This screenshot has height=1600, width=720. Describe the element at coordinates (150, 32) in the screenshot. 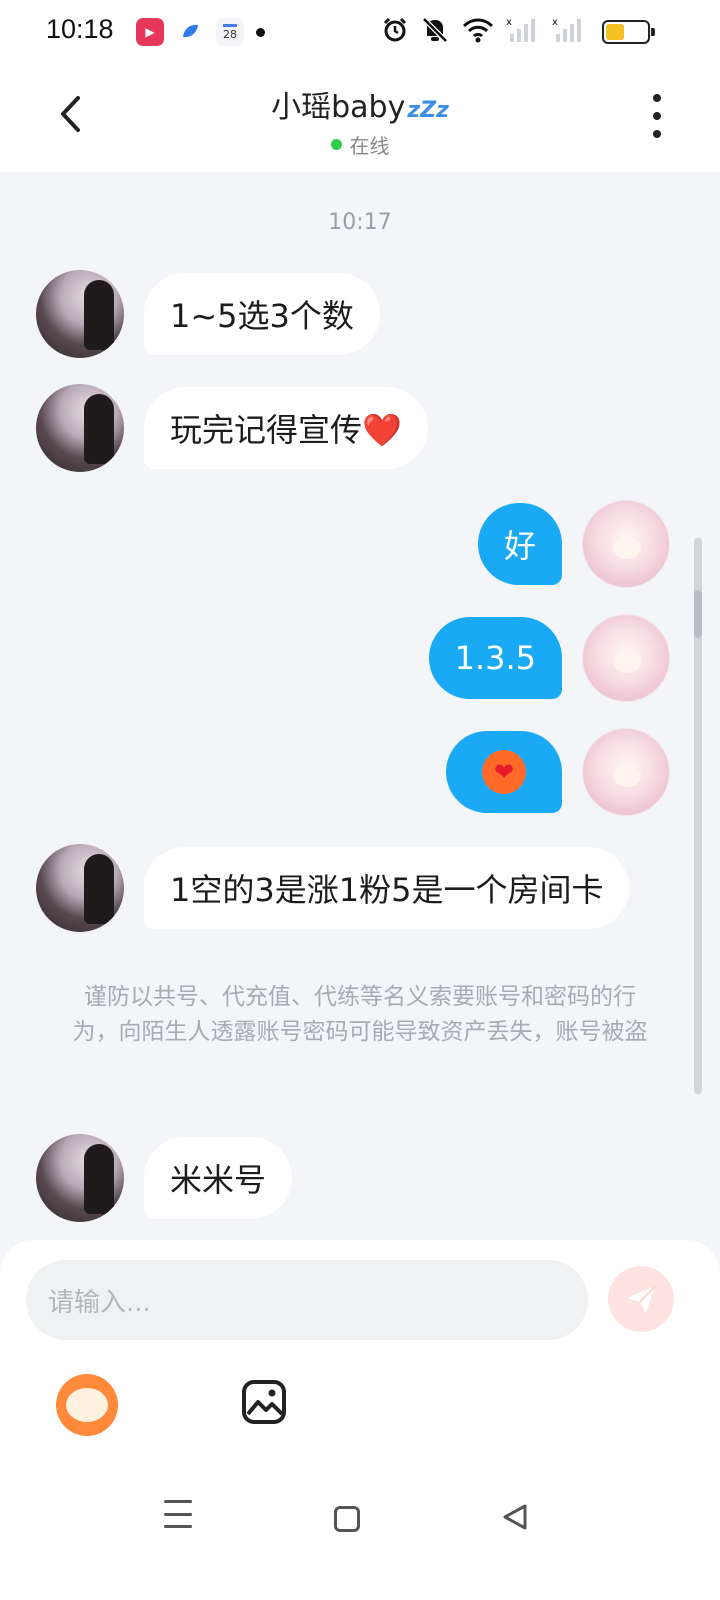

I see `video-app-icon: ▶` at that location.